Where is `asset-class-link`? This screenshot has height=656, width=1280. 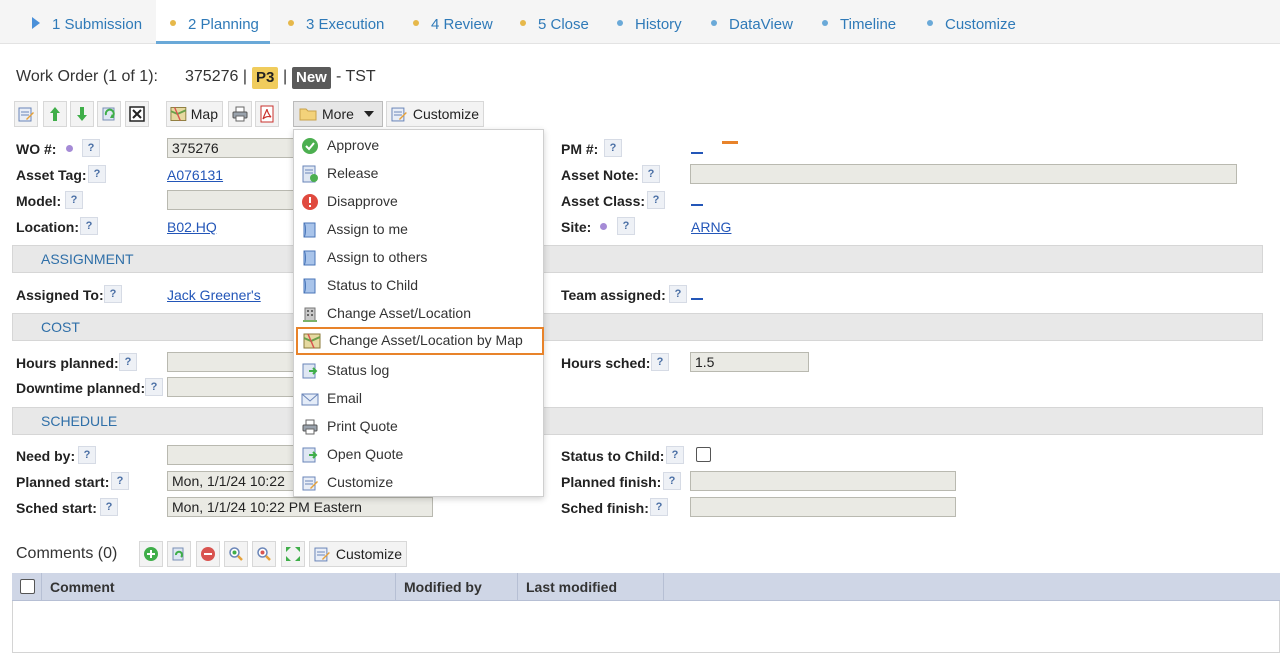
asset-class-link is located at coordinates (697, 205).